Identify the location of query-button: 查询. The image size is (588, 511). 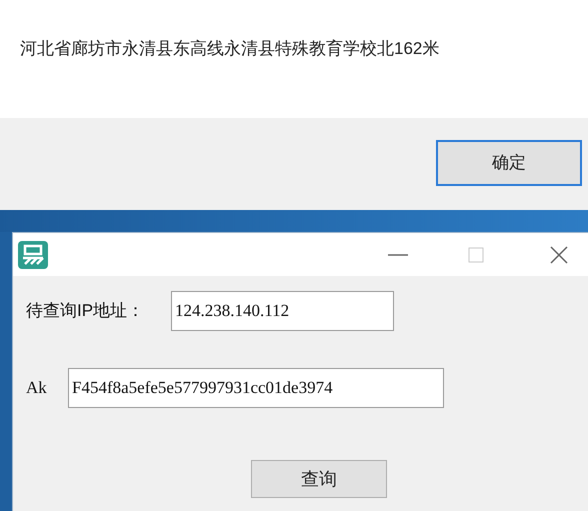
(319, 479).